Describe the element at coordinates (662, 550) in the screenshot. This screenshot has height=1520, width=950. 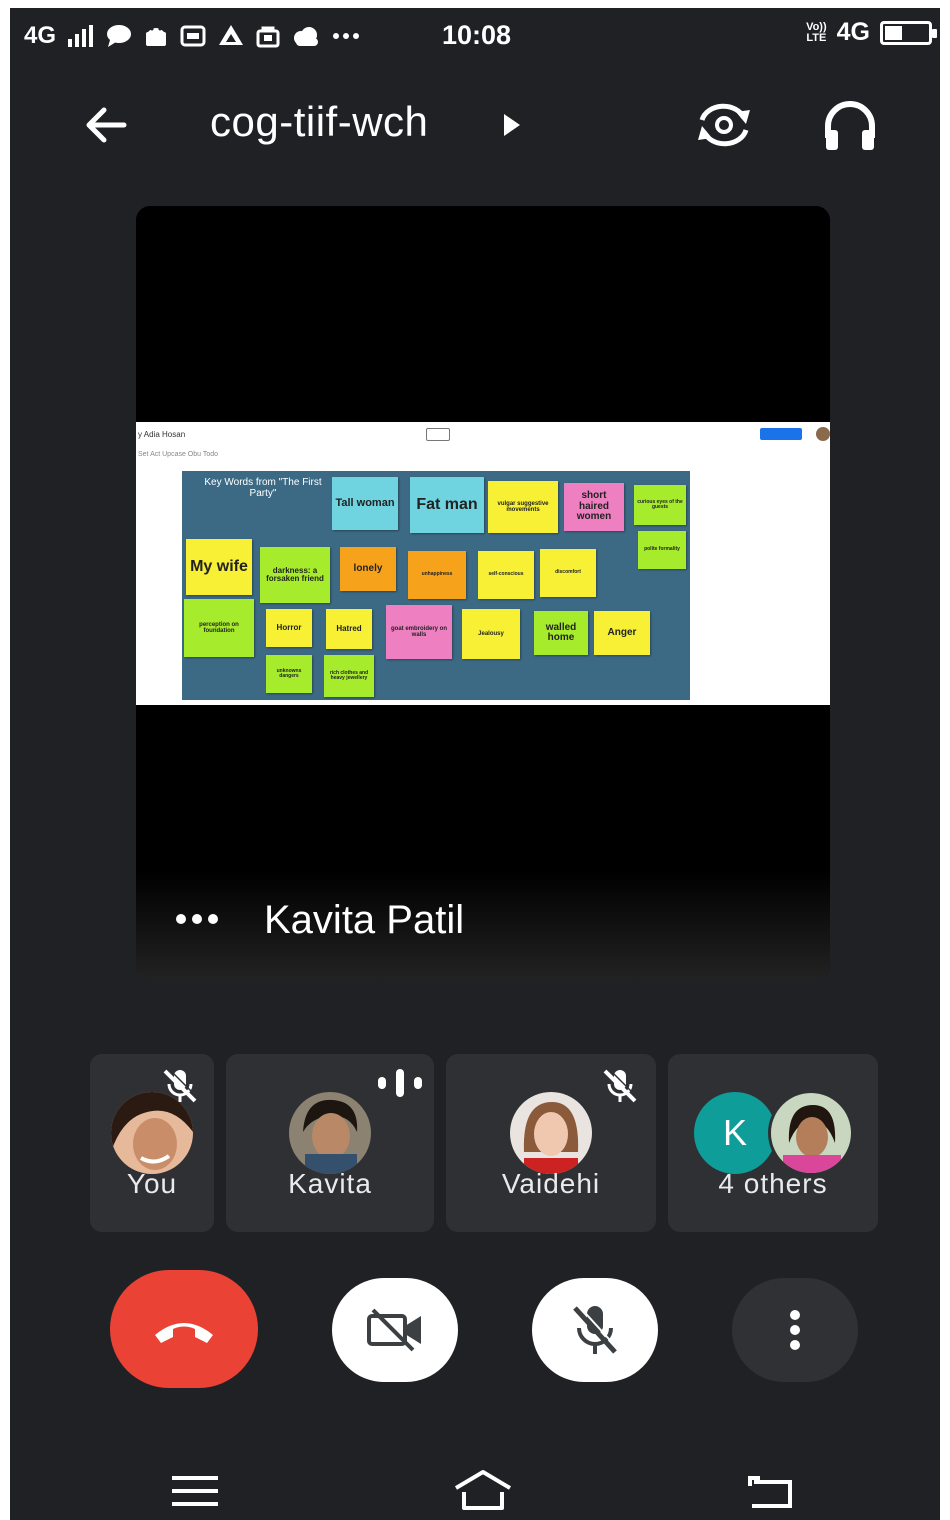
I see `sticky-note: polite formality` at that location.